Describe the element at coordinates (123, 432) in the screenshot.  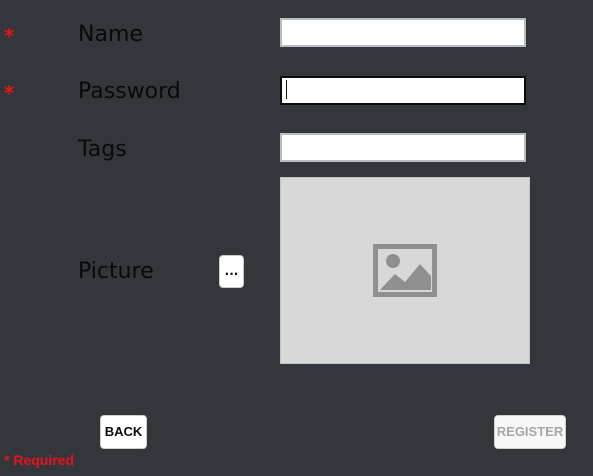
I see `back-button: BACK` at that location.